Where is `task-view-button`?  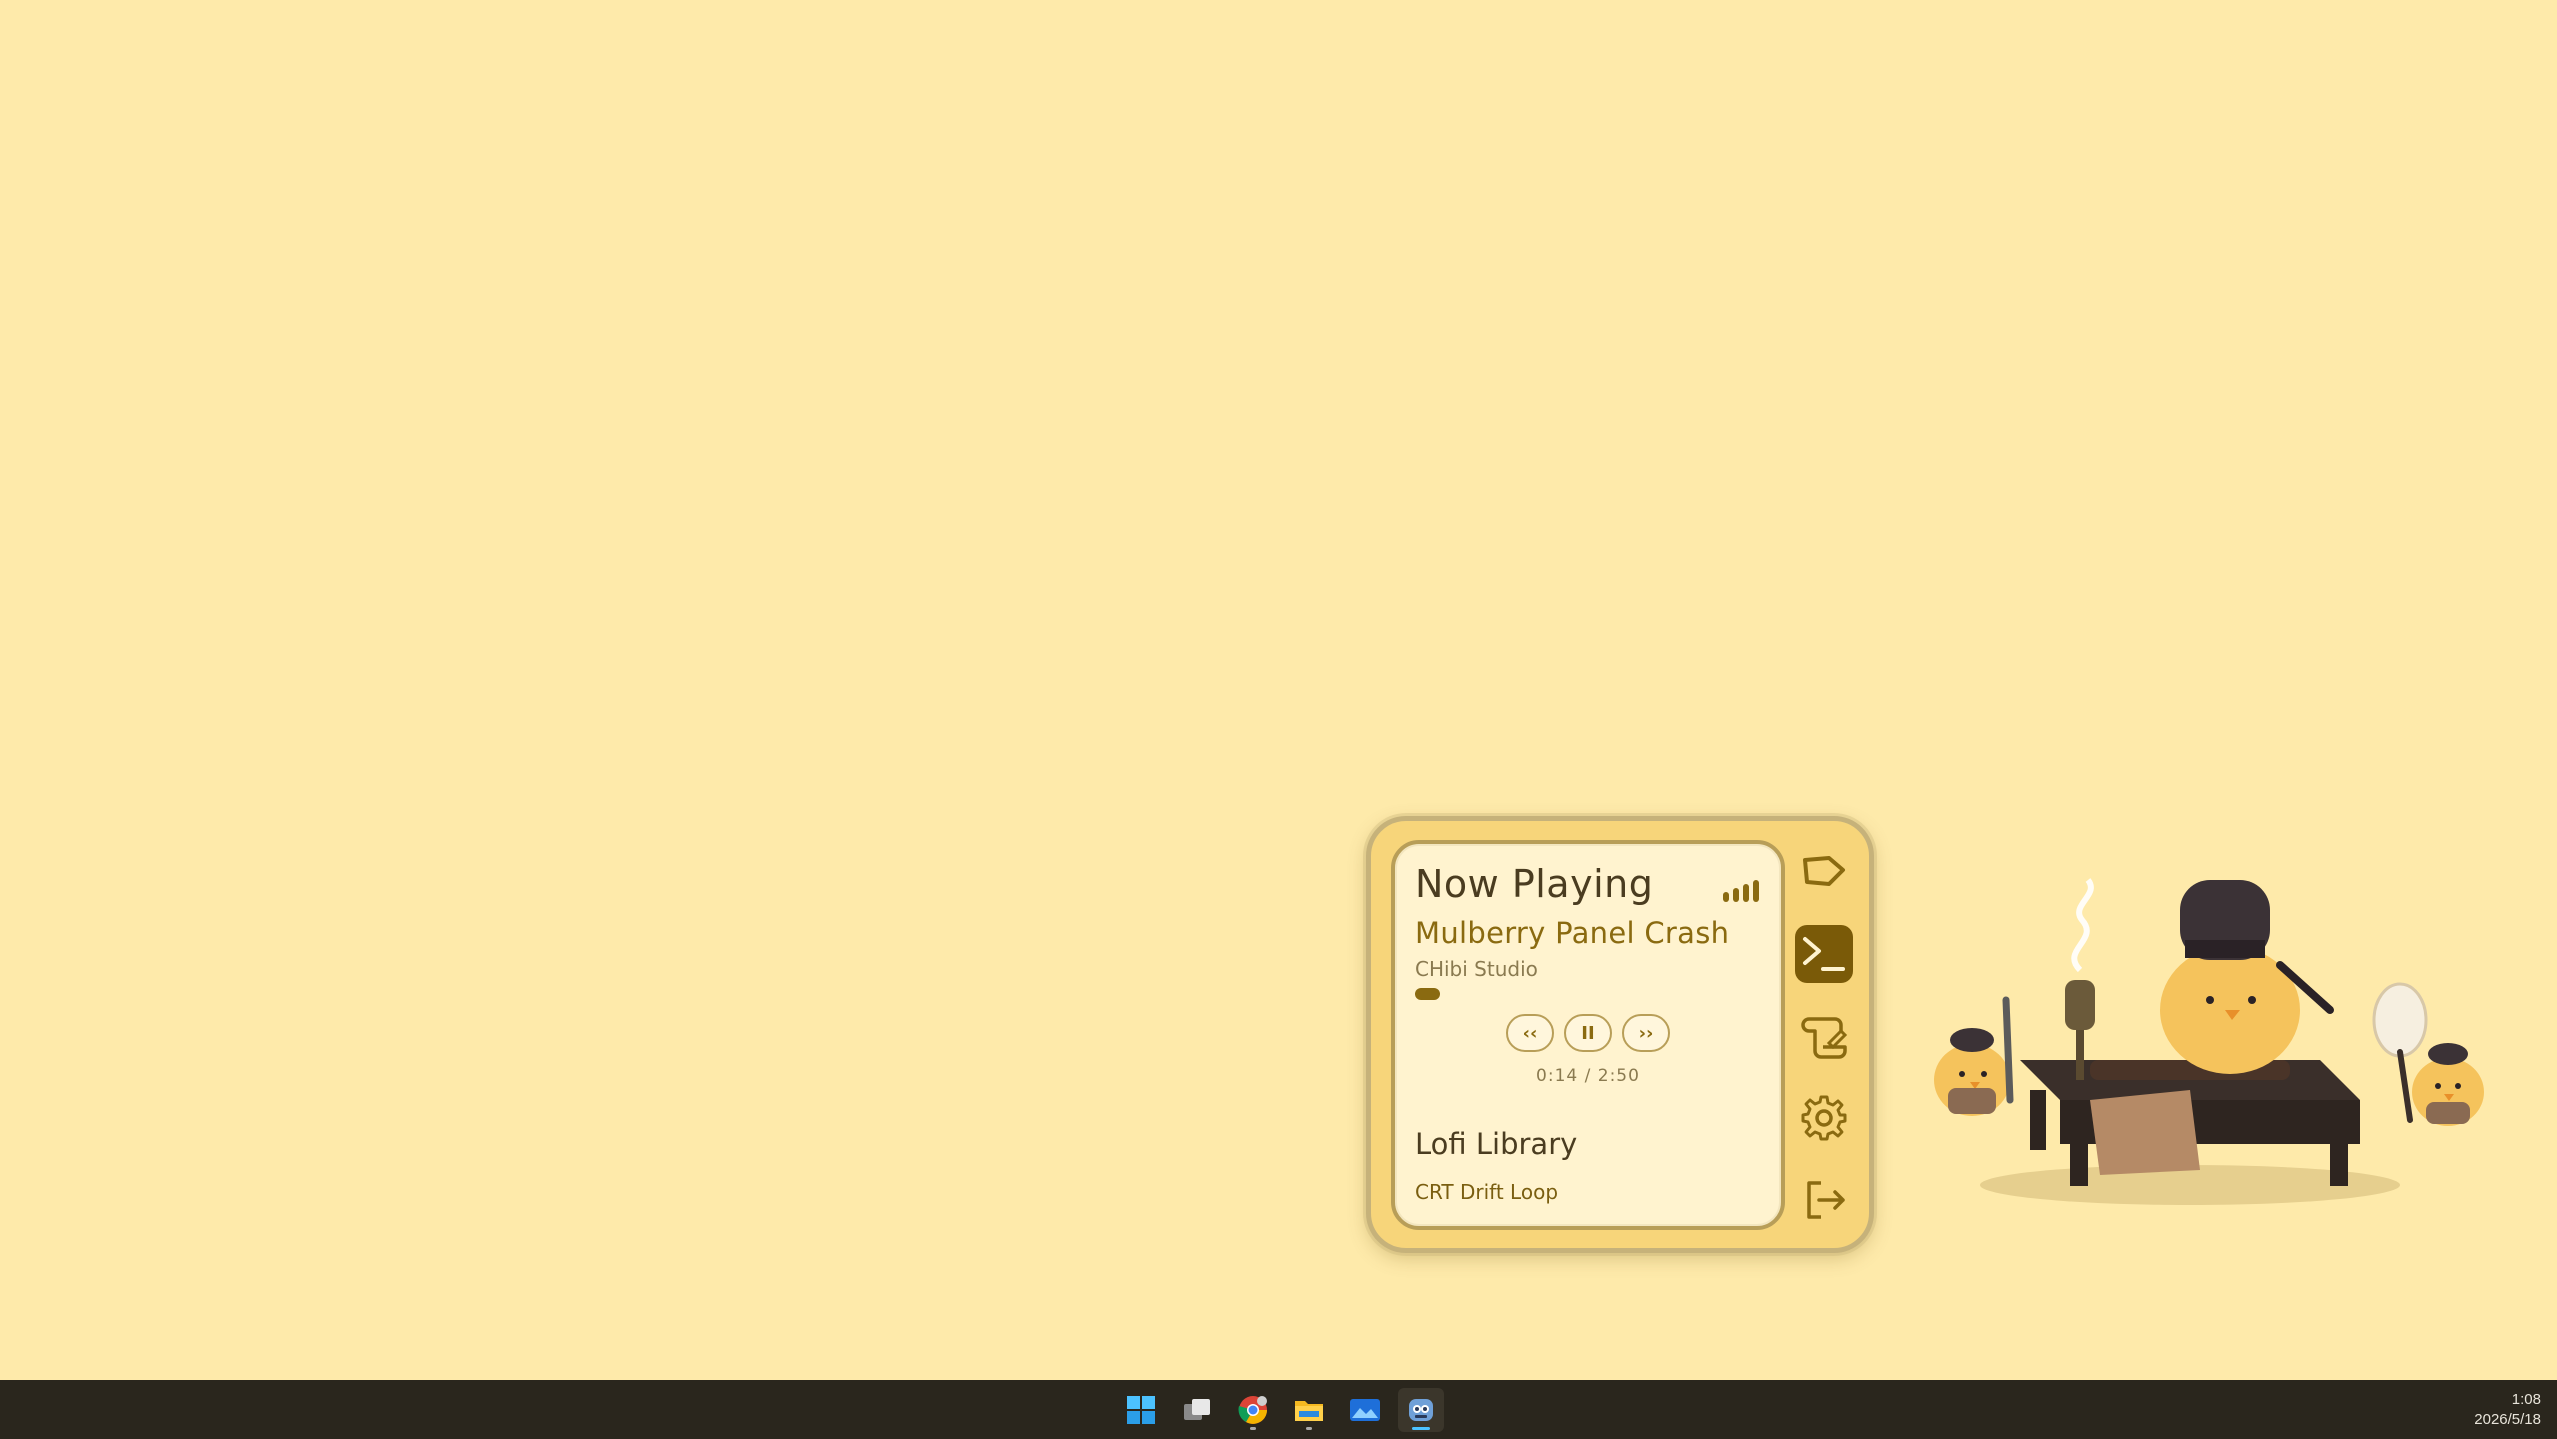
task-view-button is located at coordinates (1197, 1410).